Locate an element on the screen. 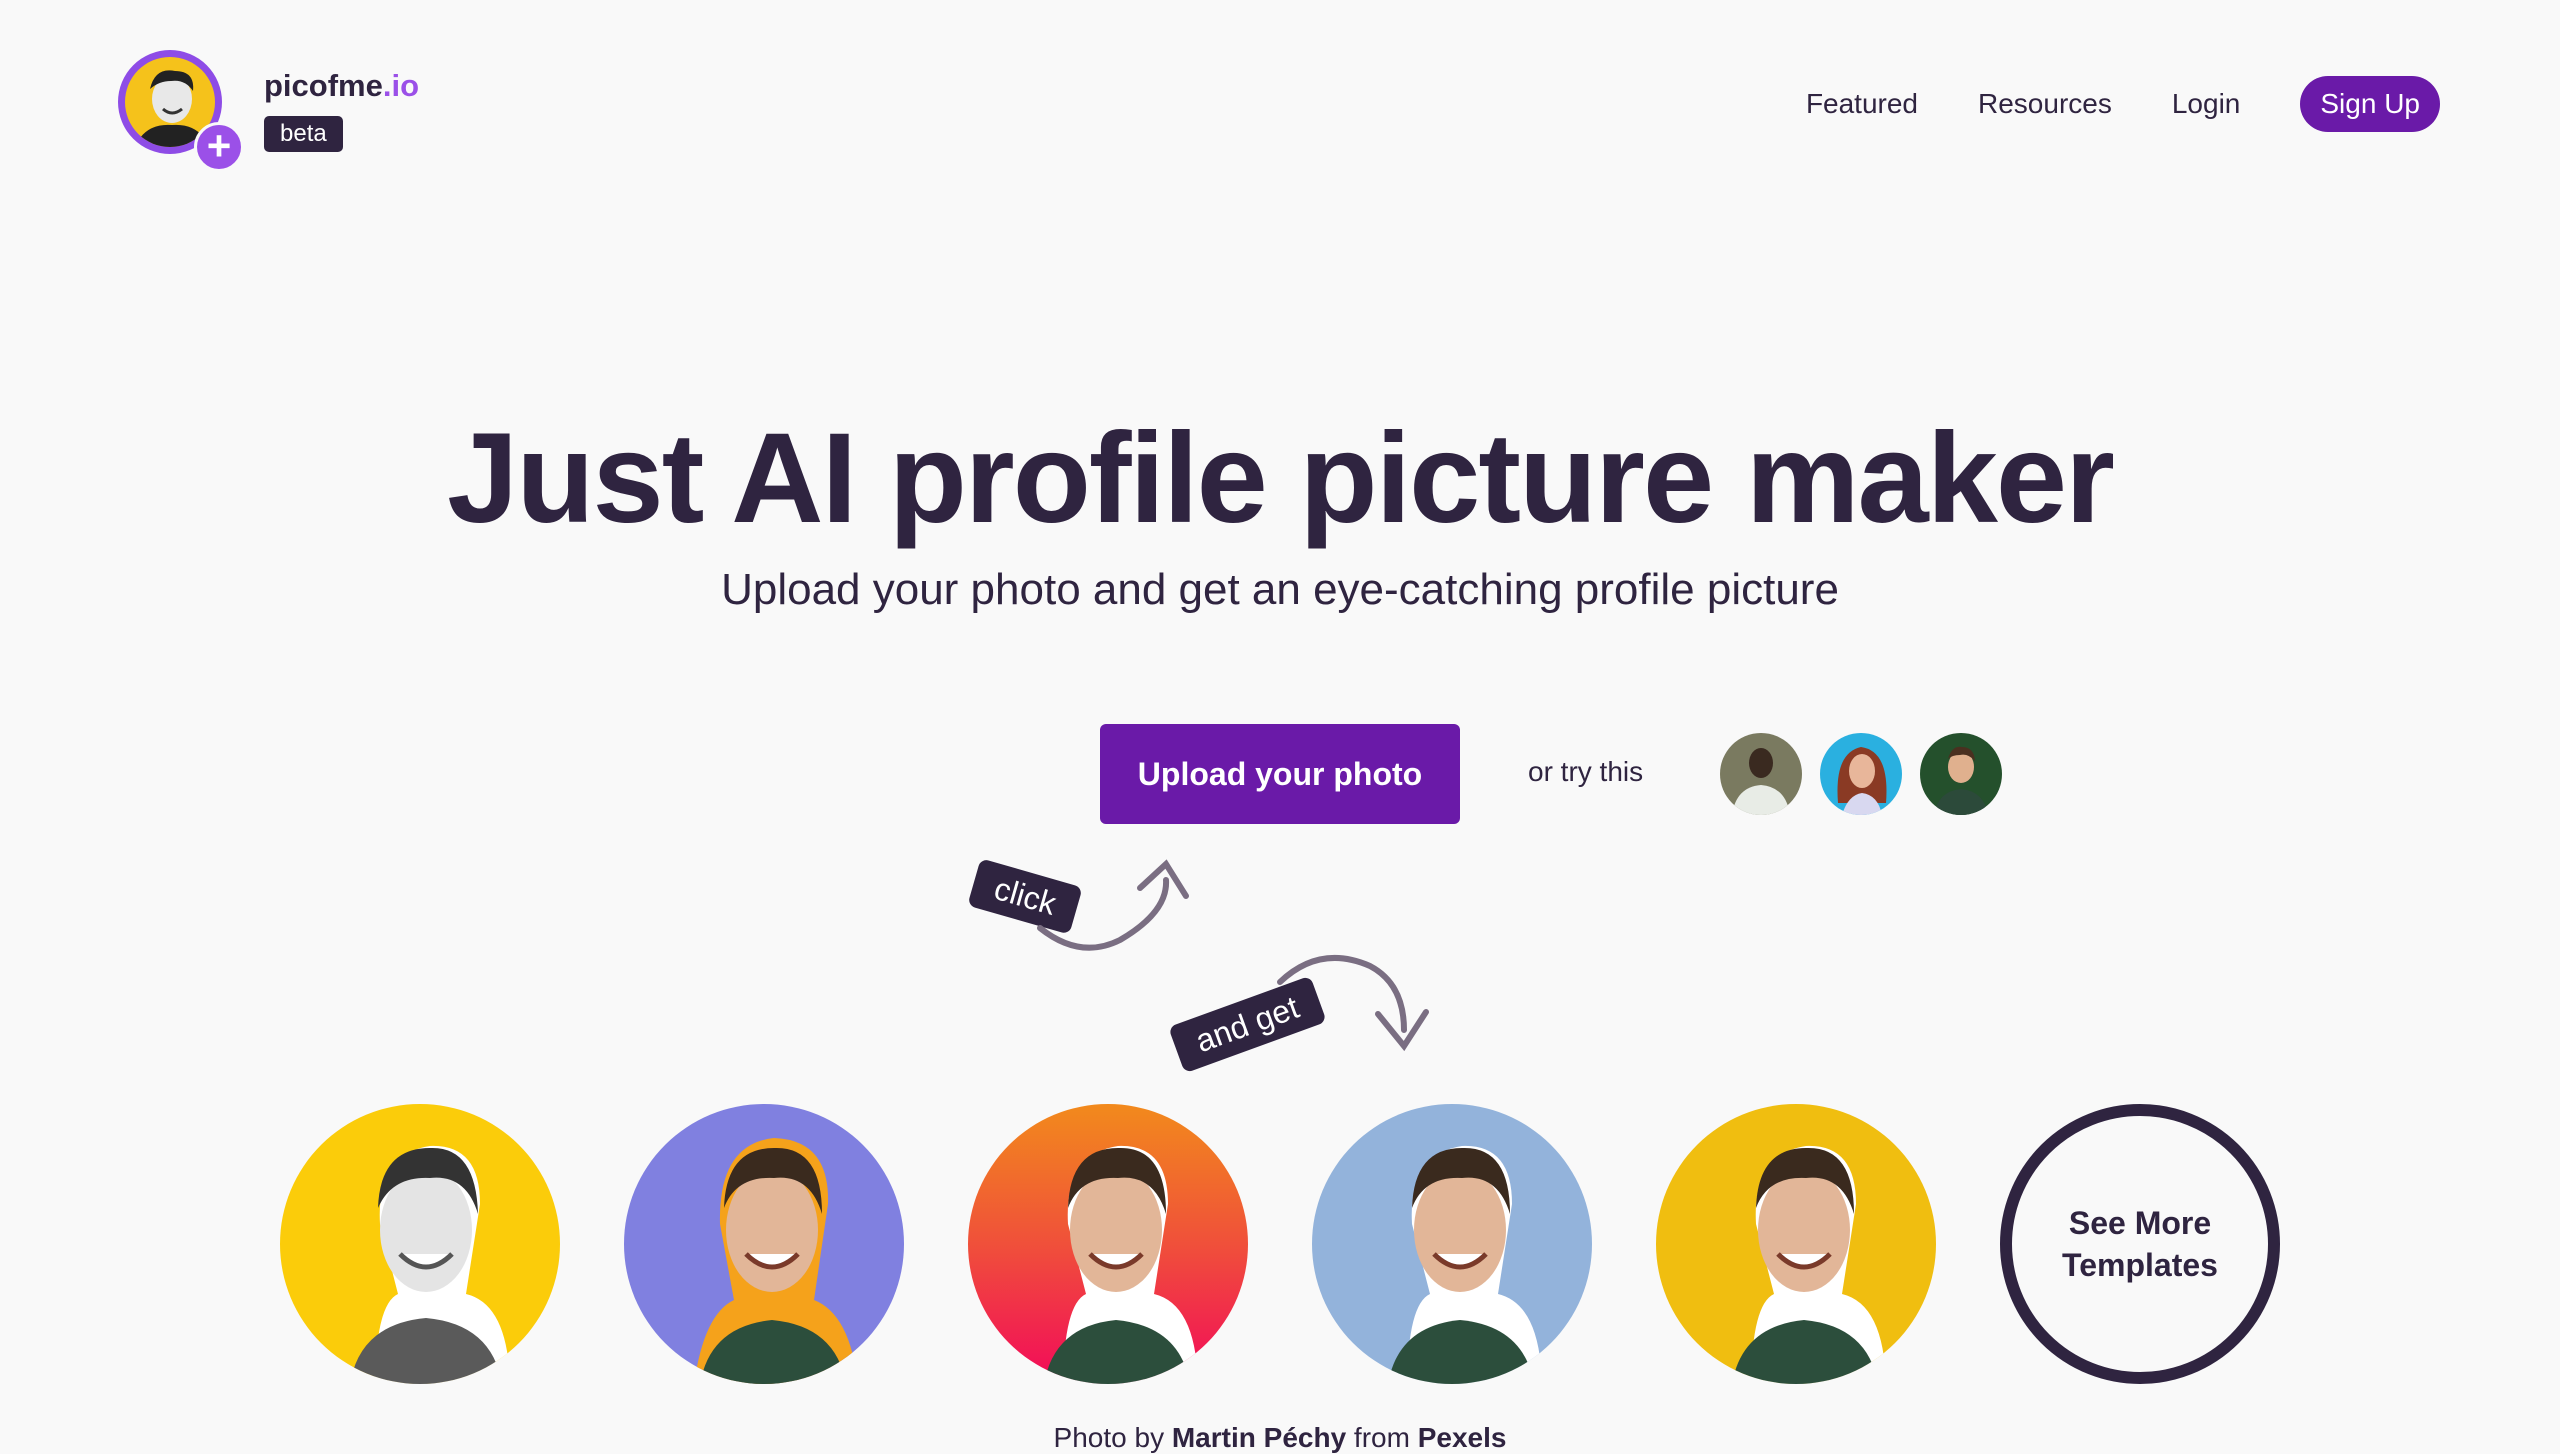  template-black-white-yellow is located at coordinates (420, 1244).